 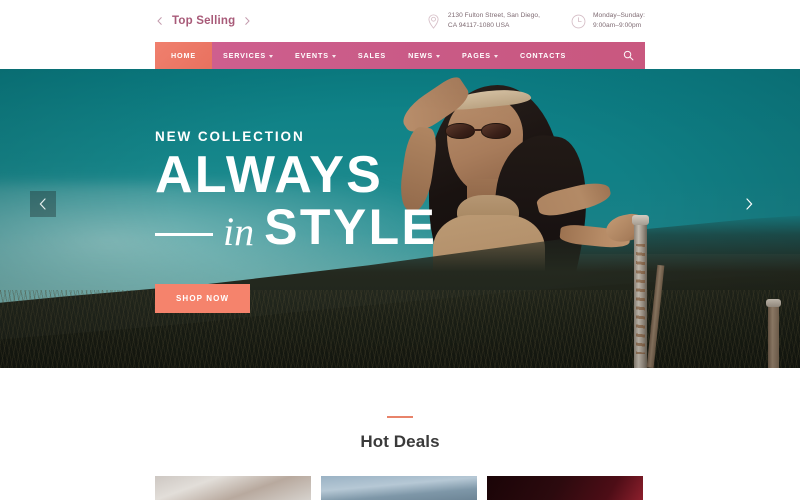 What do you see at coordinates (421, 55) in the screenshot?
I see `nav-label-news: NEWS` at bounding box center [421, 55].